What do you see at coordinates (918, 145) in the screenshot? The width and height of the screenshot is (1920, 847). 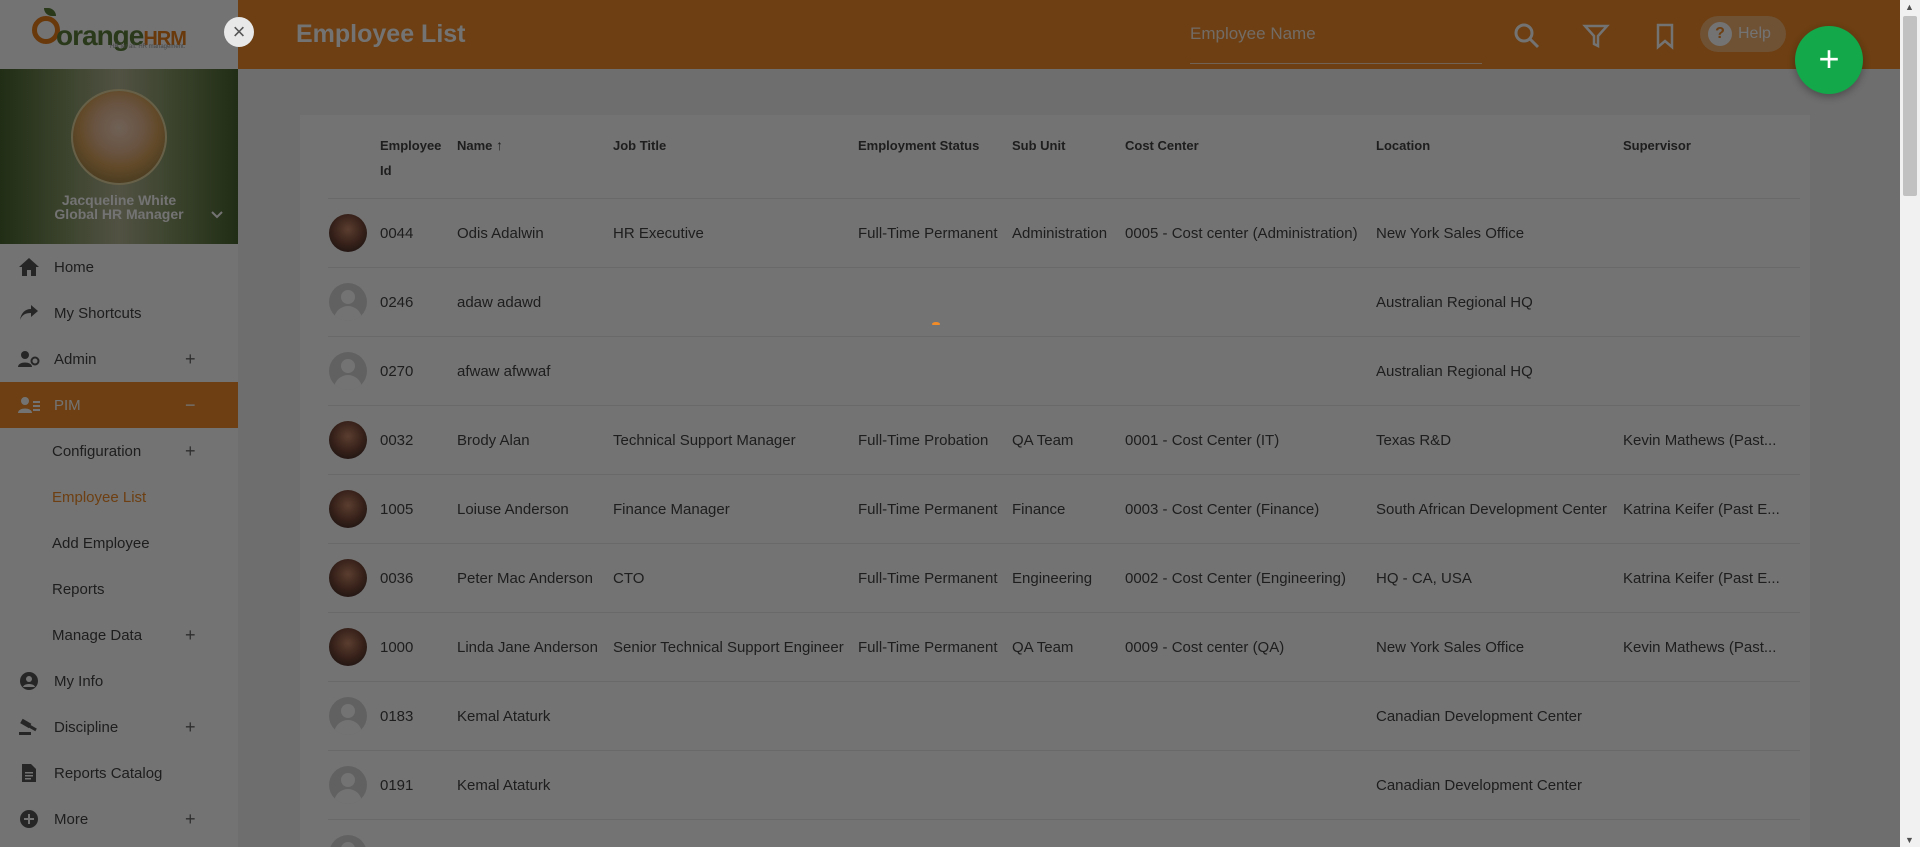 I see `header-employment-status: Employment Status` at bounding box center [918, 145].